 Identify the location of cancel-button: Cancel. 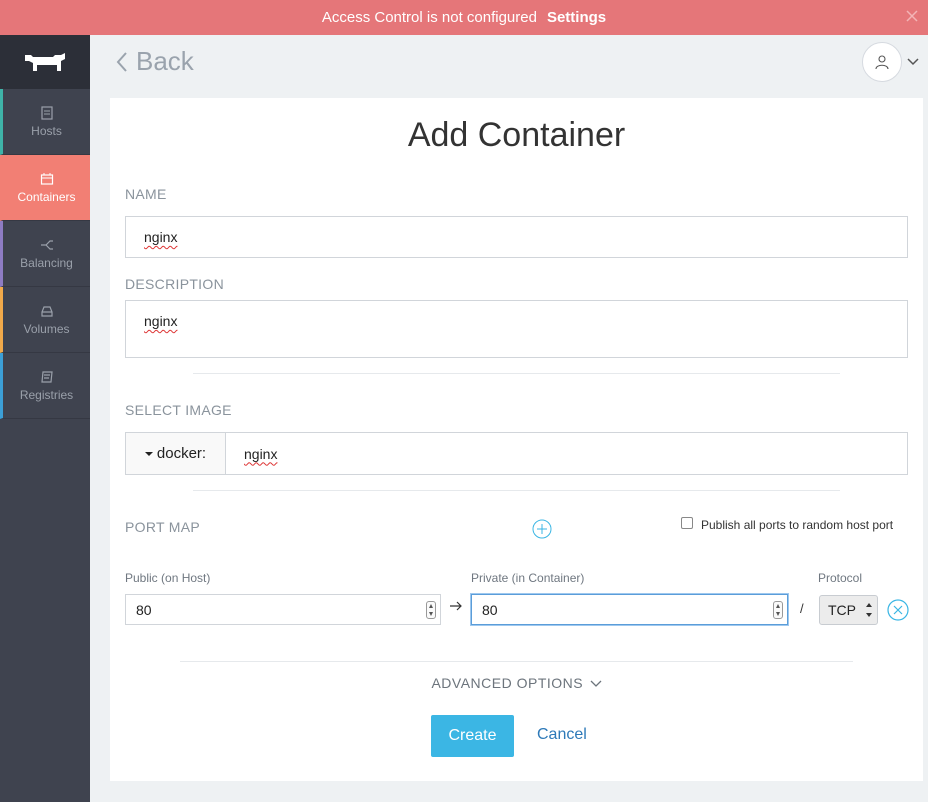
(562, 735).